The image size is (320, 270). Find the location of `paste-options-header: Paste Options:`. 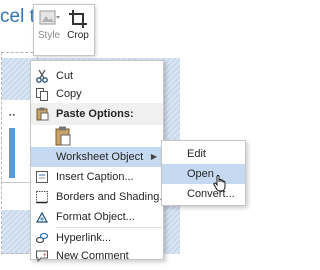

paste-options-header: Paste Options: is located at coordinates (97, 114).